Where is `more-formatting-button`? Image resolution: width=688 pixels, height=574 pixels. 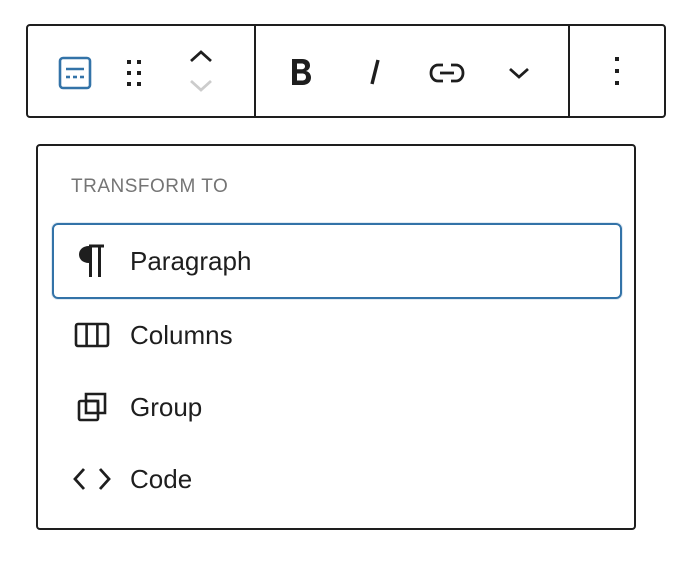
more-formatting-button is located at coordinates (519, 73).